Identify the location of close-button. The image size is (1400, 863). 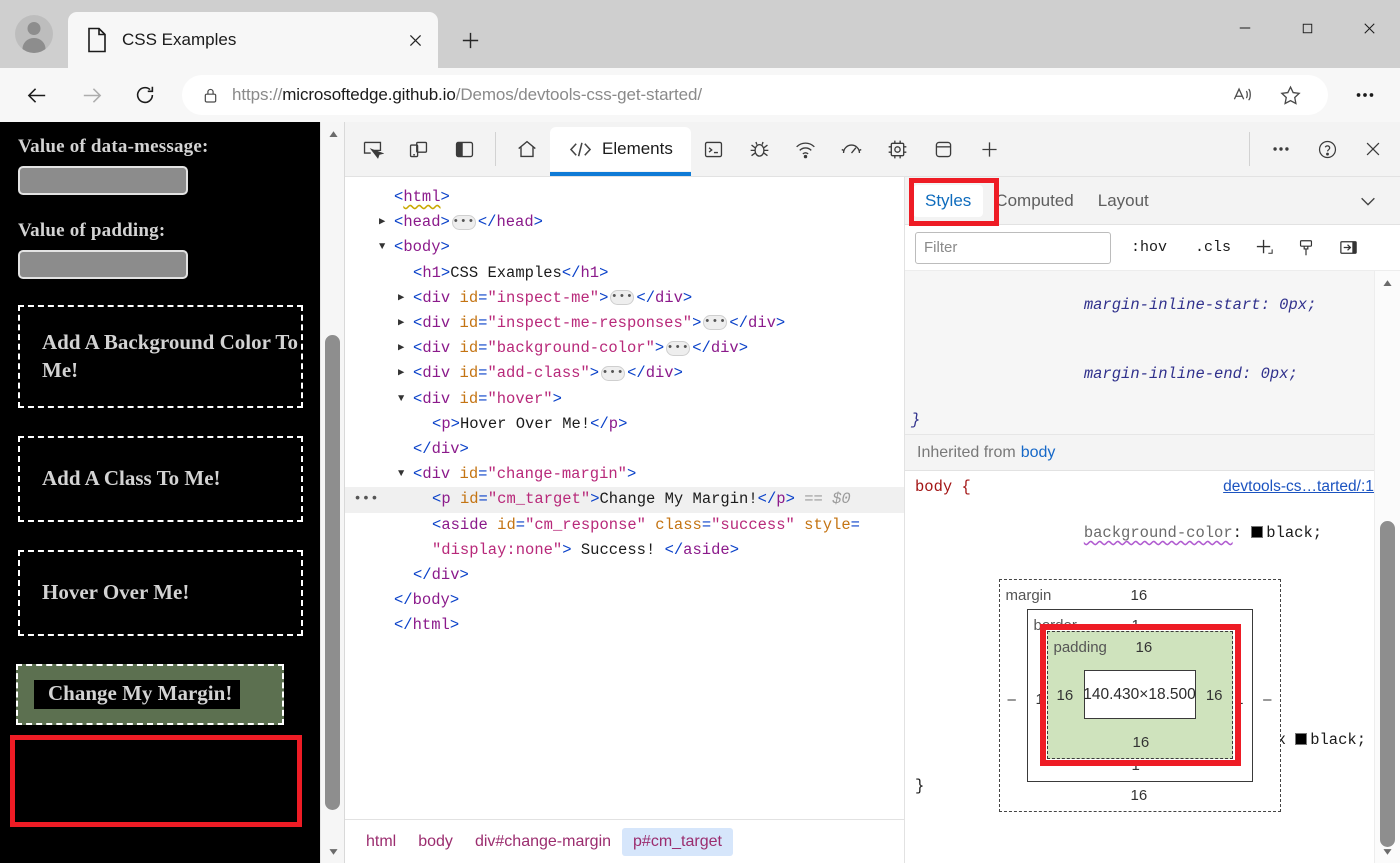
(1369, 28).